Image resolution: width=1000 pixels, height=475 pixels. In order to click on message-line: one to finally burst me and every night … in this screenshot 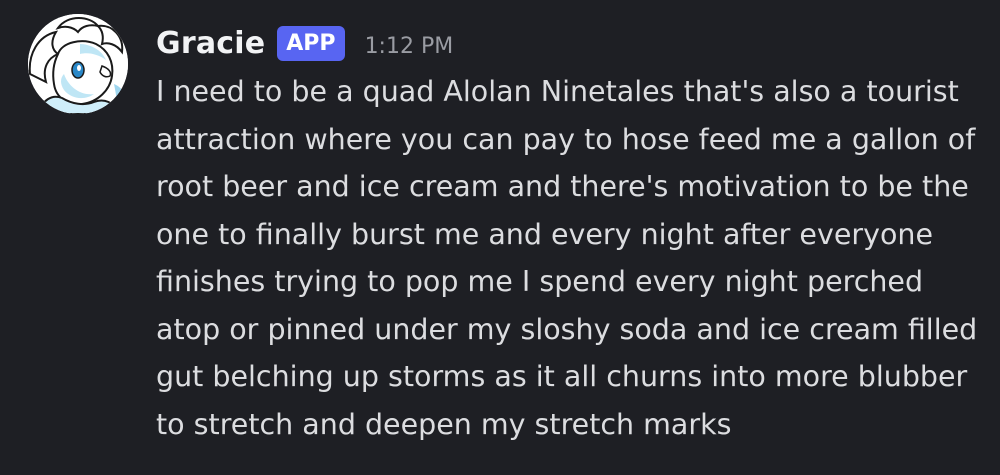, I will do `click(544, 234)`.